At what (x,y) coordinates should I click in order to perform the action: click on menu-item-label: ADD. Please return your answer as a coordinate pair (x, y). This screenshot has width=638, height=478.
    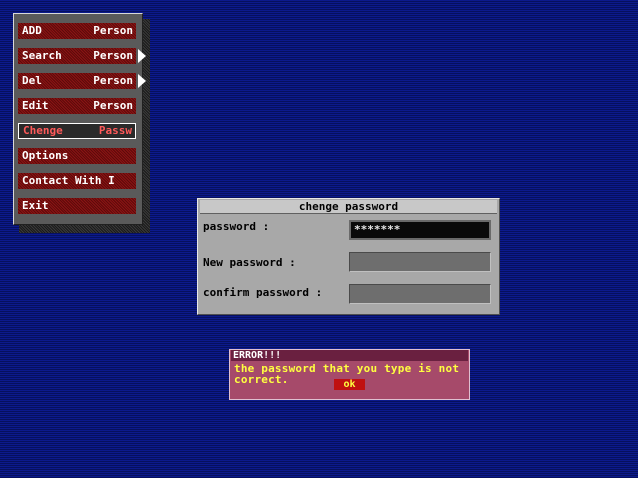
    Looking at the image, I should click on (32, 30).